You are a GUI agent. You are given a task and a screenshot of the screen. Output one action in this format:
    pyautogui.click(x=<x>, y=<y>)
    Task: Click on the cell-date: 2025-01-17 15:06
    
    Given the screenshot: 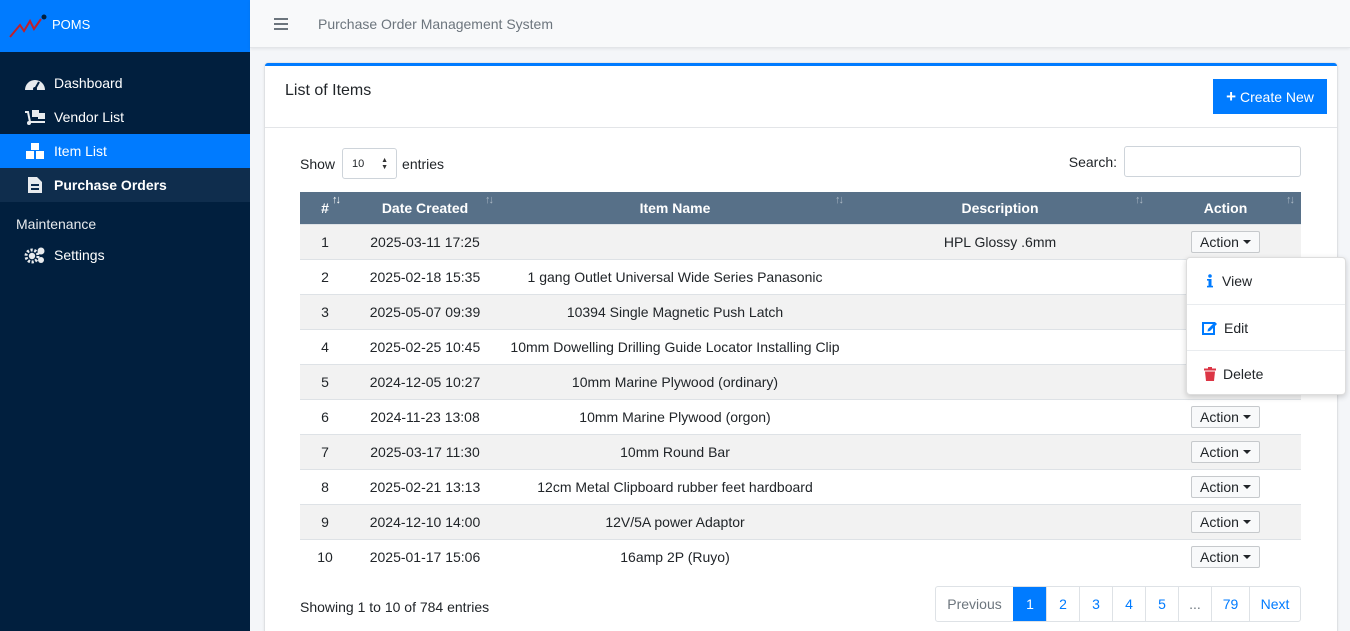 What is the action you would take?
    pyautogui.click(x=425, y=556)
    